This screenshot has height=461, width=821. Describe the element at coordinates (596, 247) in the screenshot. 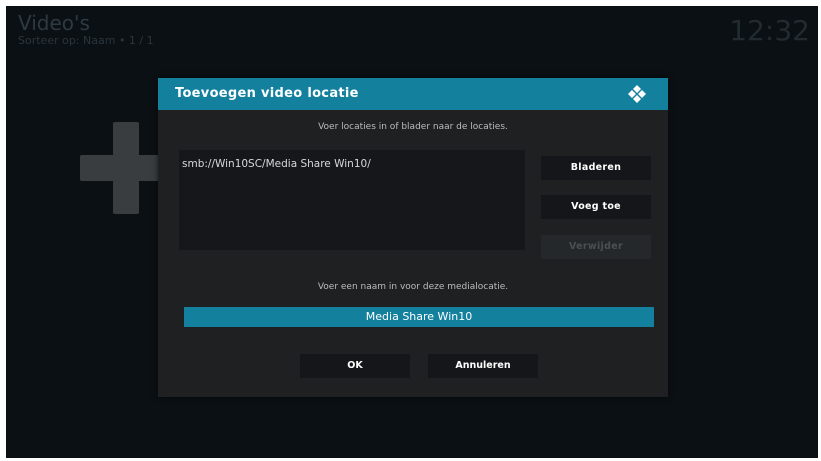

I see `remove-button: Verwijder` at that location.